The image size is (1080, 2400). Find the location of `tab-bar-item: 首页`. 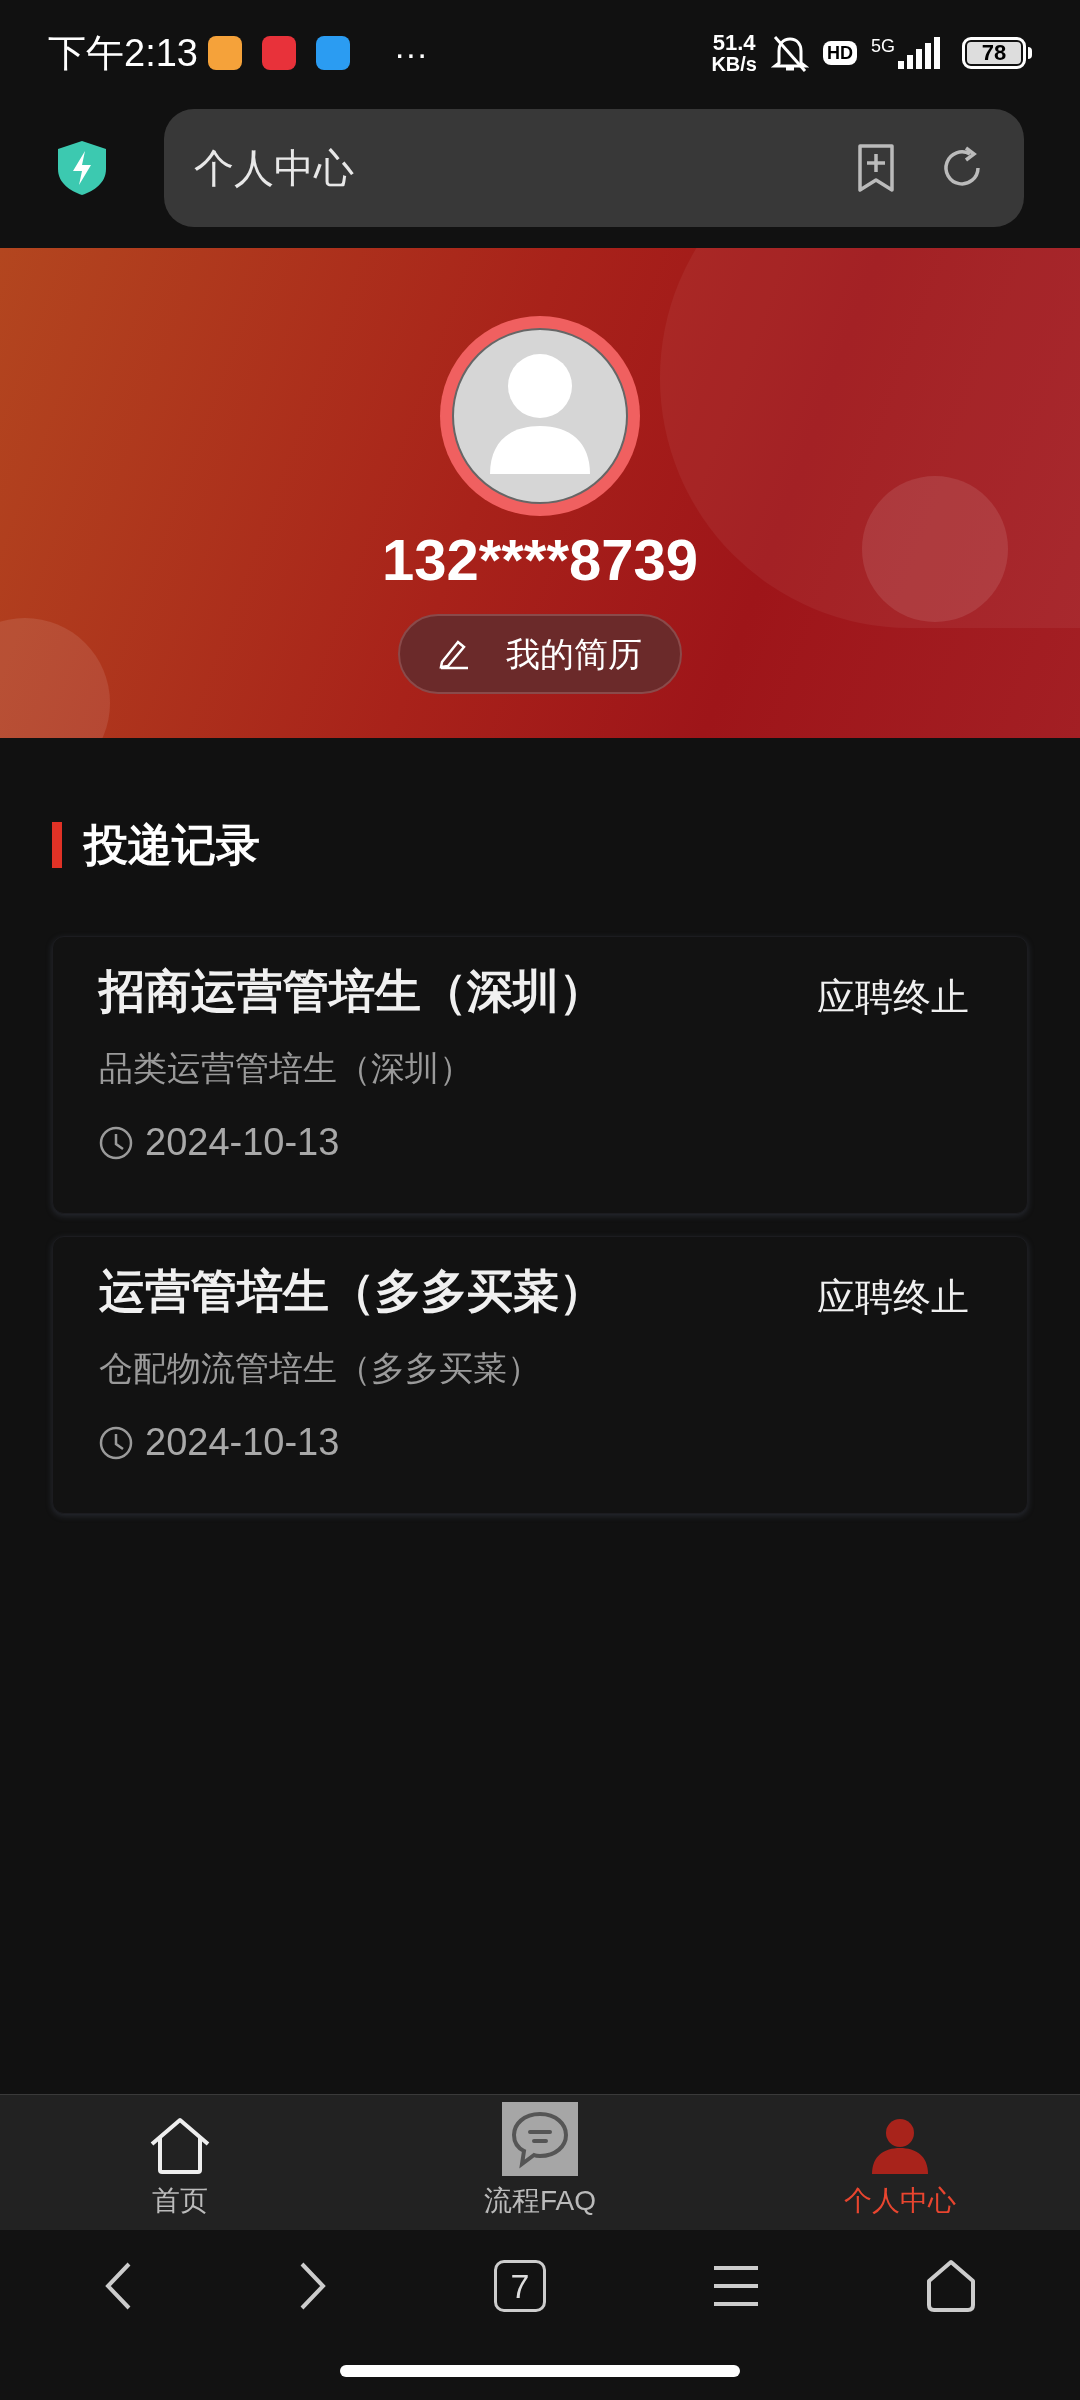

tab-bar-item: 首页 is located at coordinates (180, 2162).